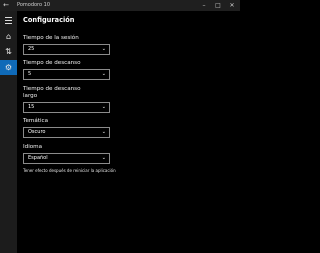 The height and width of the screenshot is (253, 320). Describe the element at coordinates (34, 5) in the screenshot. I see `window-title: Pomodoro 10` at that location.